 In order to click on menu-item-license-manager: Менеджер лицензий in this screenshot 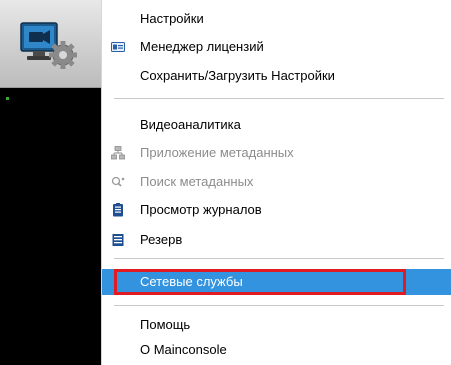, I will do `click(276, 47)`.